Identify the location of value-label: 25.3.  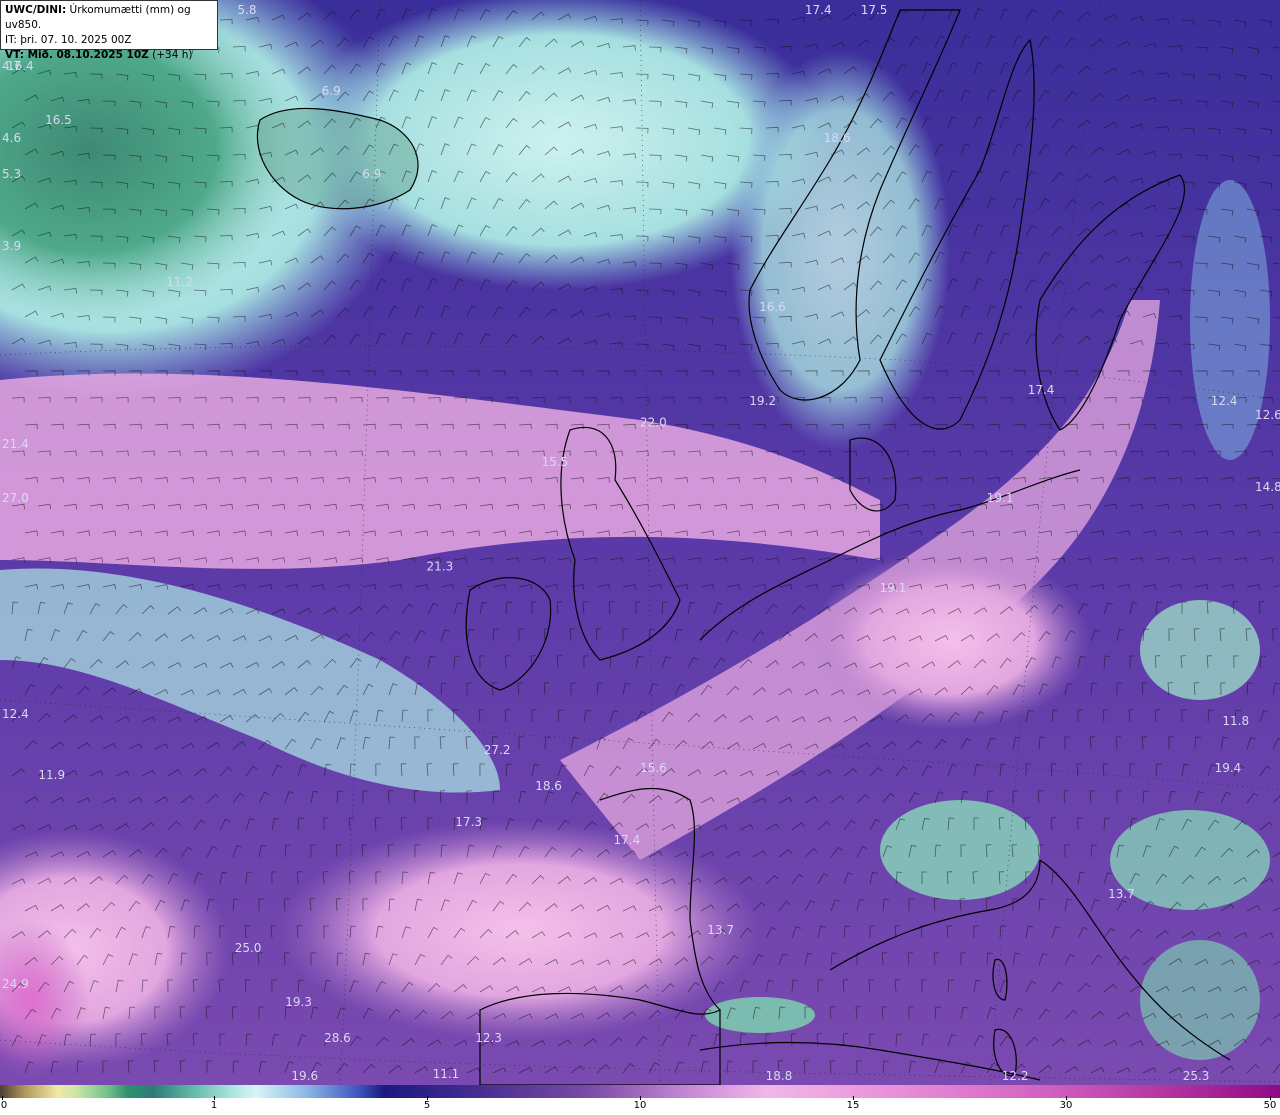
(1196, 1076).